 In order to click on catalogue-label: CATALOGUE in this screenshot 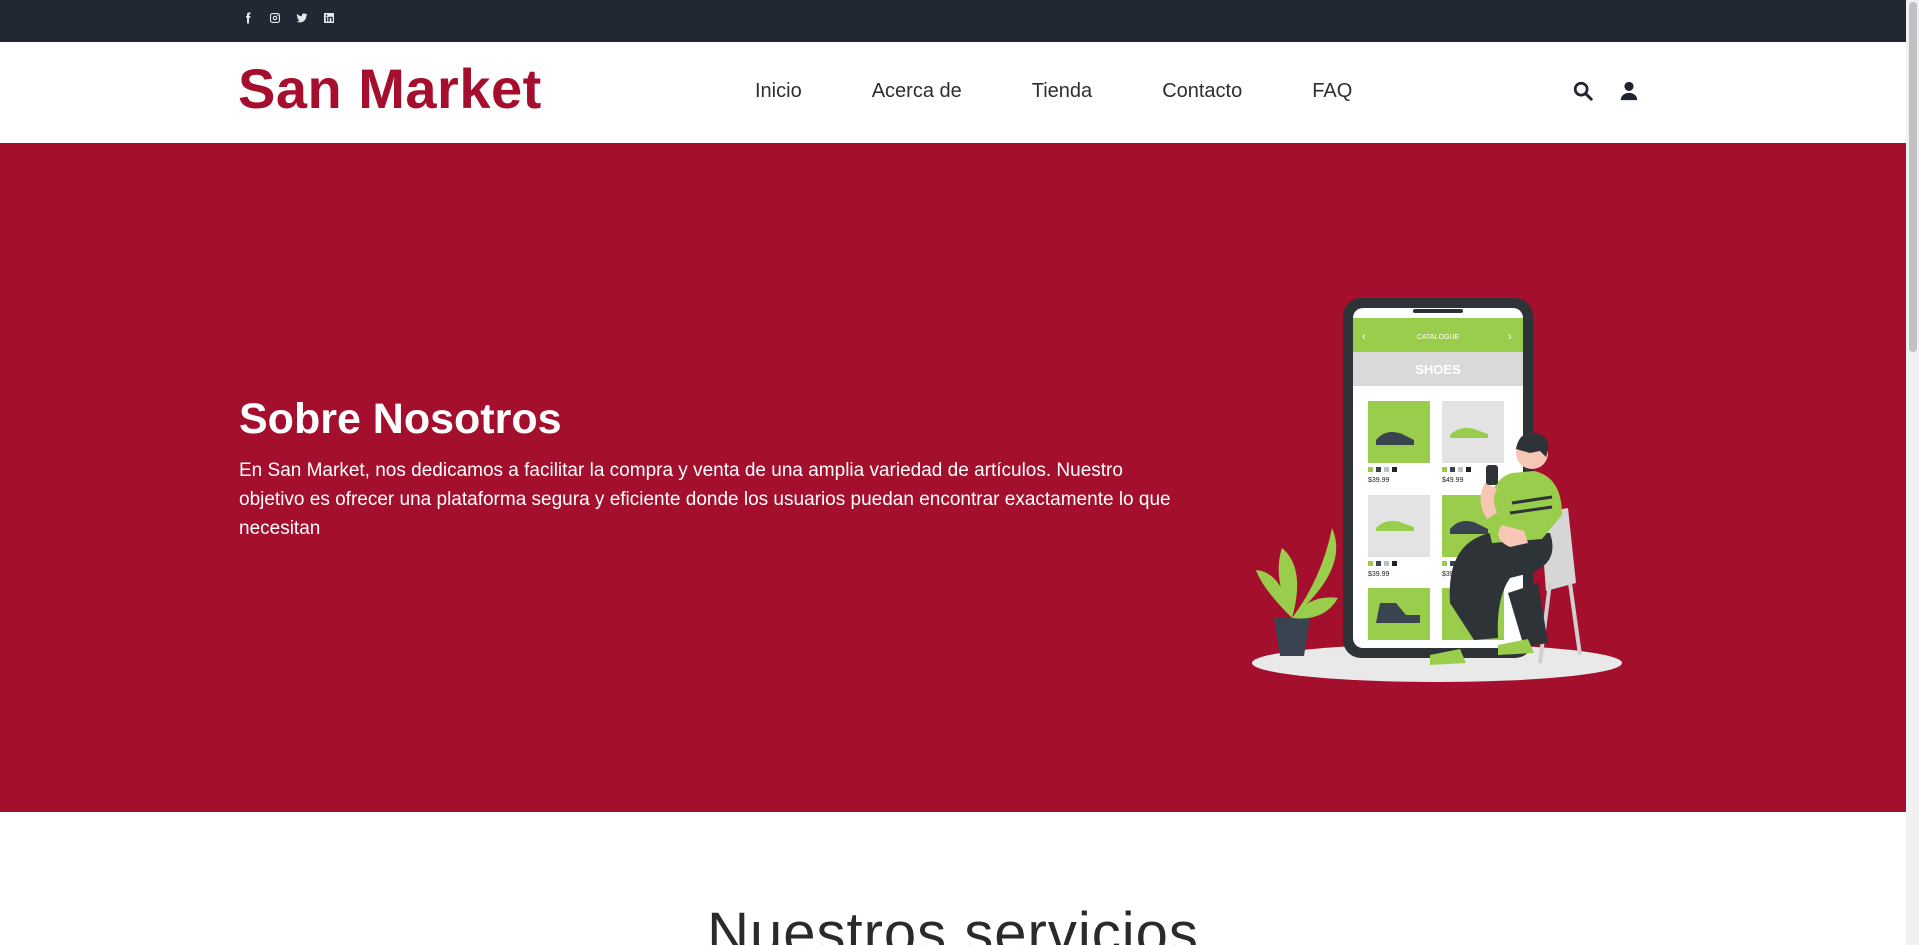, I will do `click(1438, 337)`.